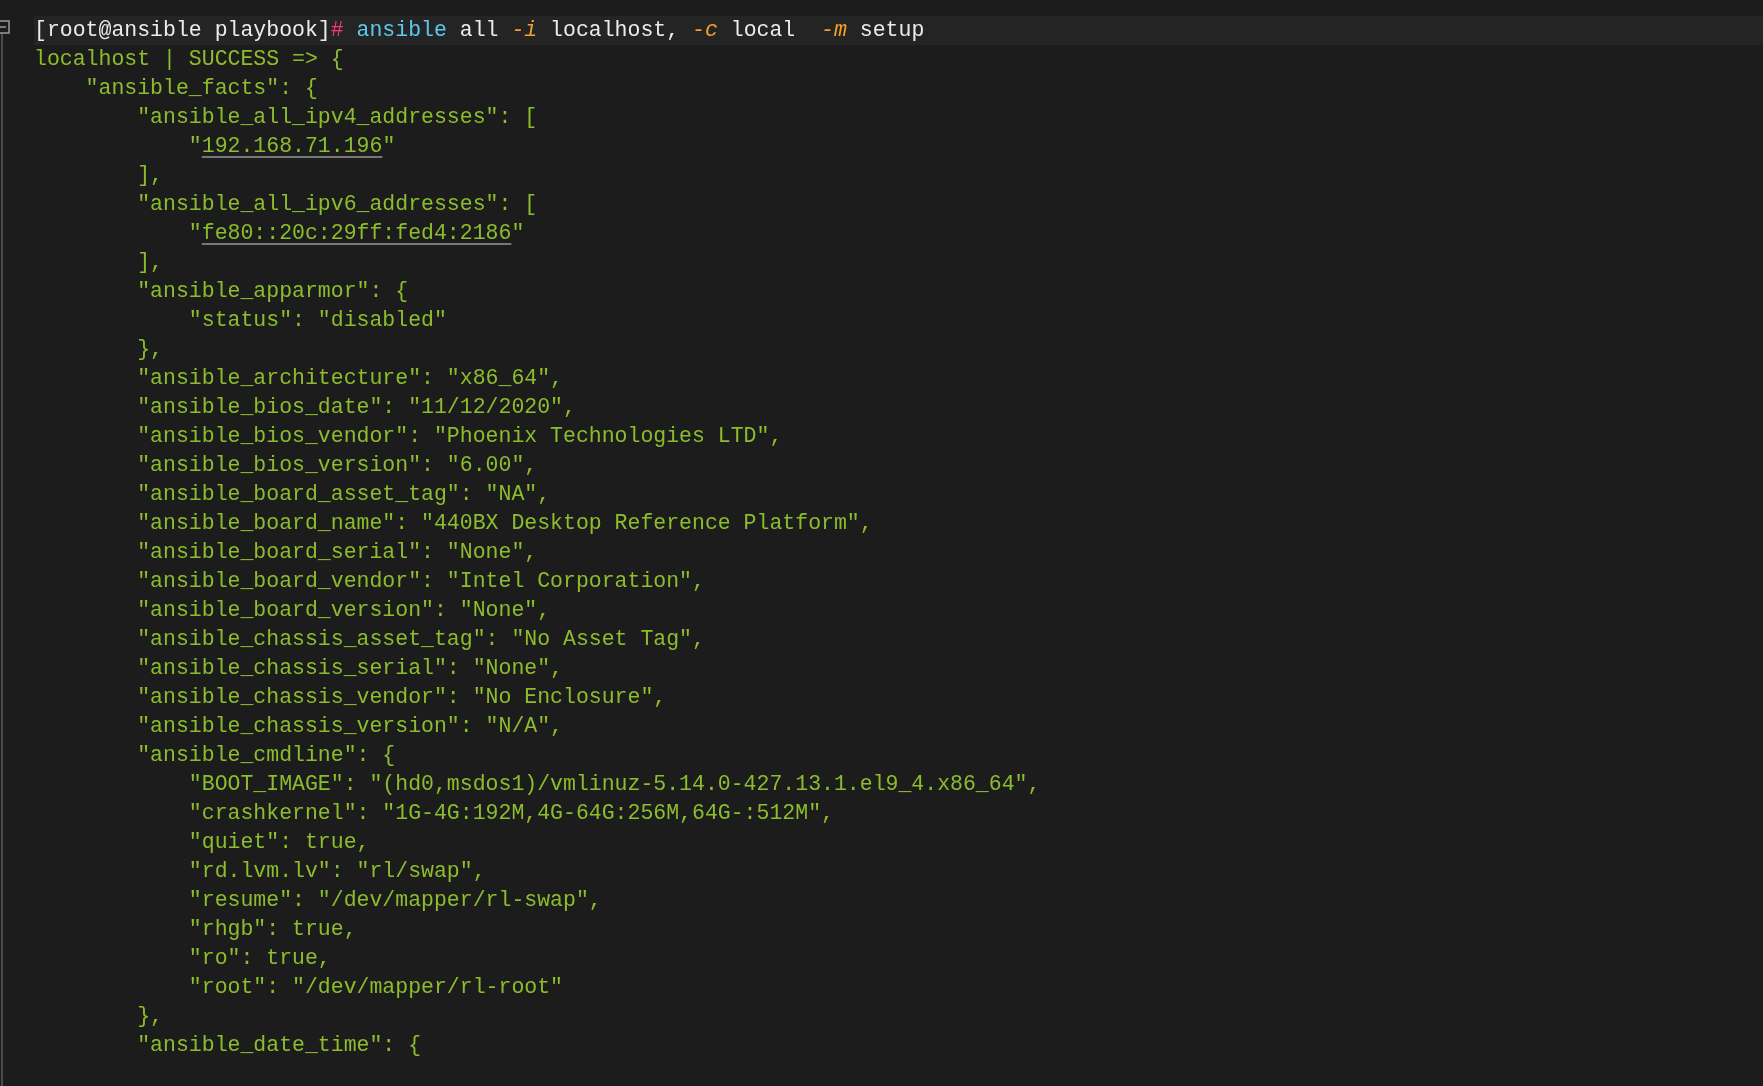 This screenshot has height=1086, width=1763. I want to click on address-link: fe80::20c:29ff:fed4:2186, so click(356, 233).